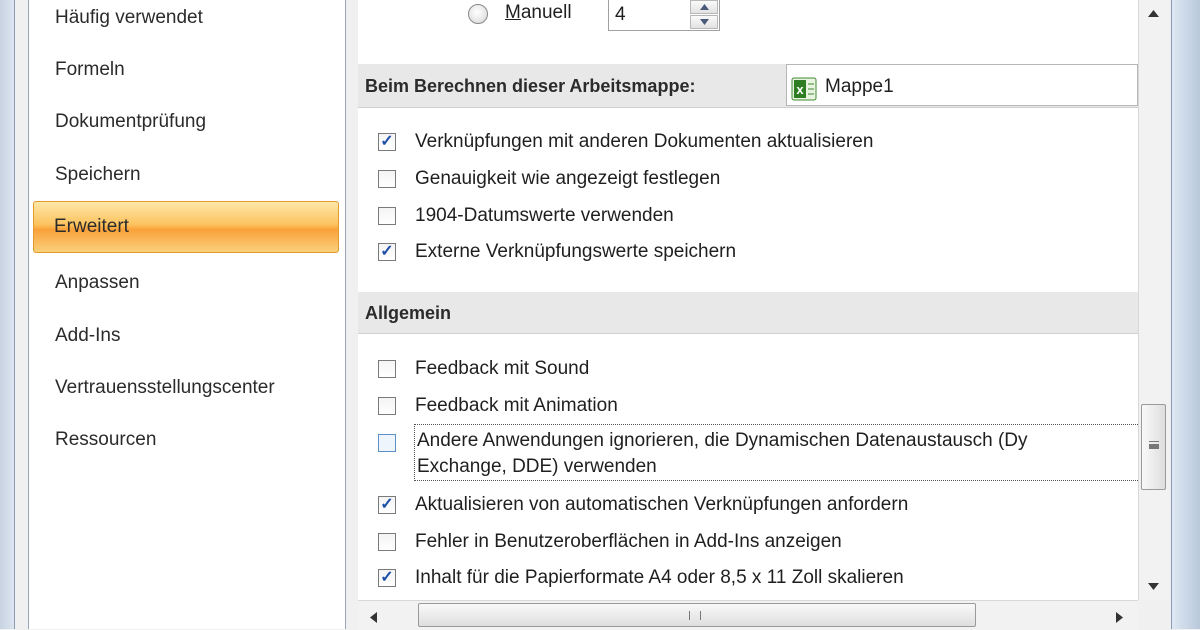 Image resolution: width=1200 pixels, height=630 pixels. What do you see at coordinates (544, 215) in the screenshot?
I see `option-label: 1904-Datumswerte verwenden` at bounding box center [544, 215].